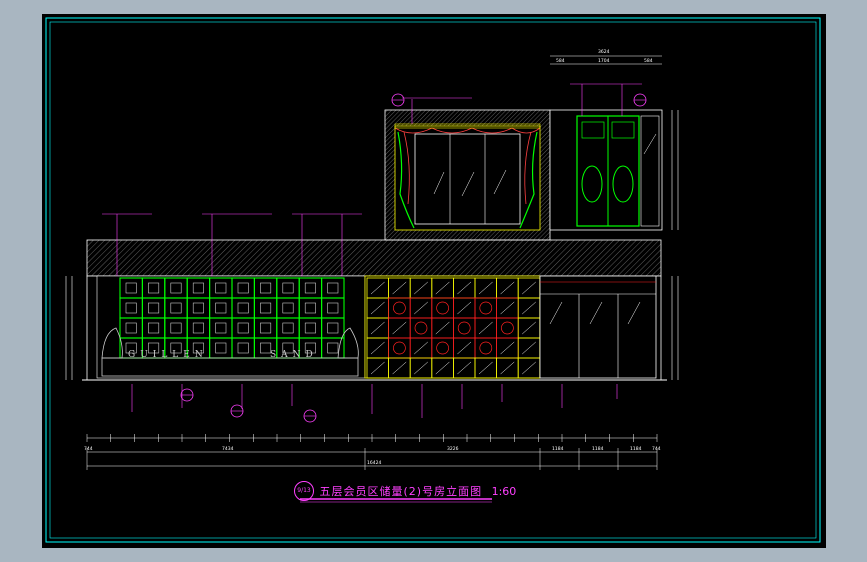 This screenshot has height=562, width=867. Describe the element at coordinates (304, 491) in the screenshot. I see `title-tag-icon: 9/13` at that location.